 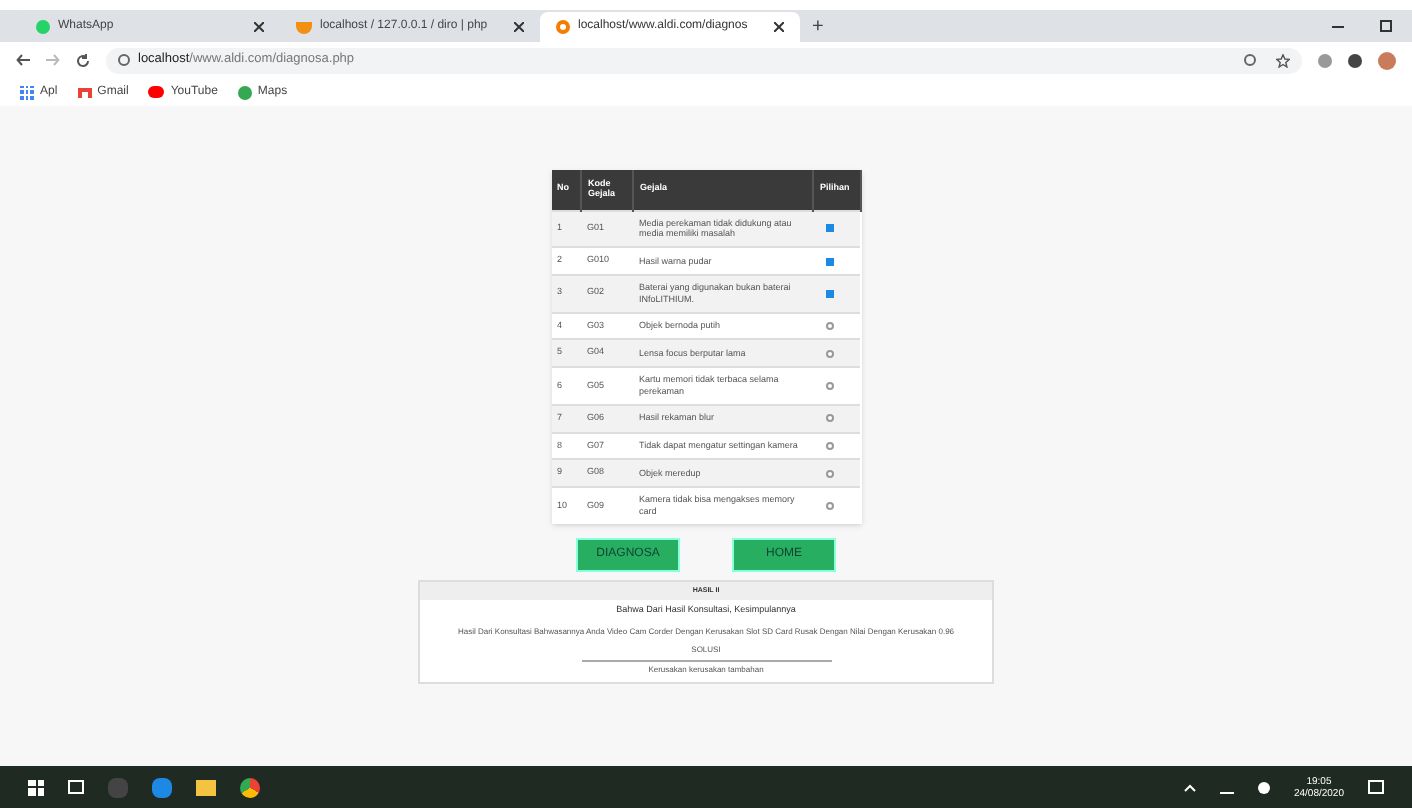 I want to click on avatar-icon, so click(x=1387, y=60).